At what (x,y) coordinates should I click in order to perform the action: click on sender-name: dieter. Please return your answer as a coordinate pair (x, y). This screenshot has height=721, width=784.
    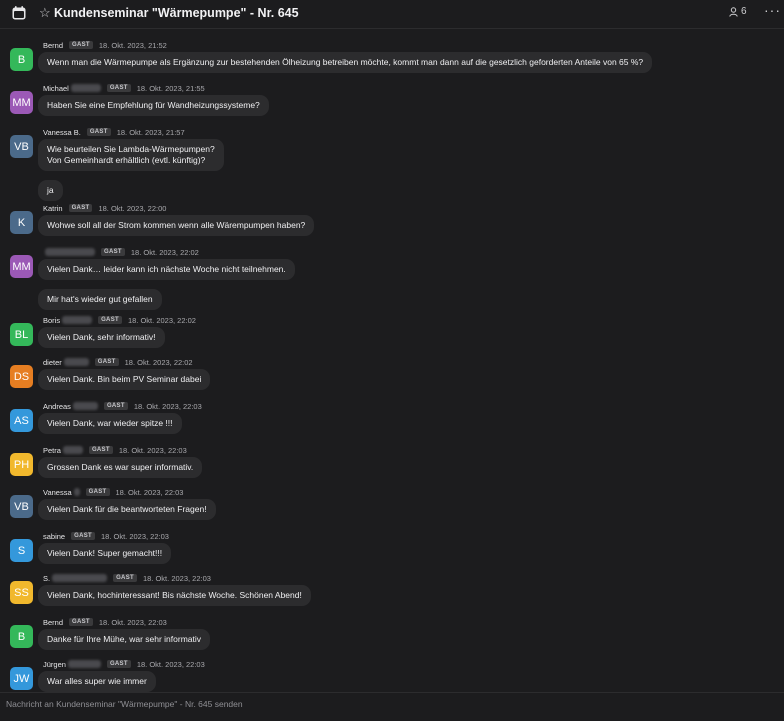
    Looking at the image, I should click on (52, 362).